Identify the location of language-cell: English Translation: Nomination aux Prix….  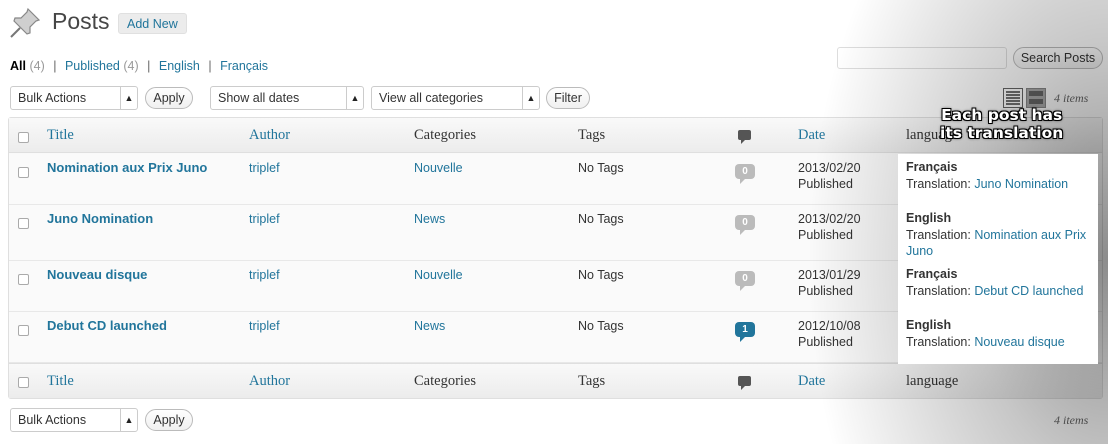
(998, 233).